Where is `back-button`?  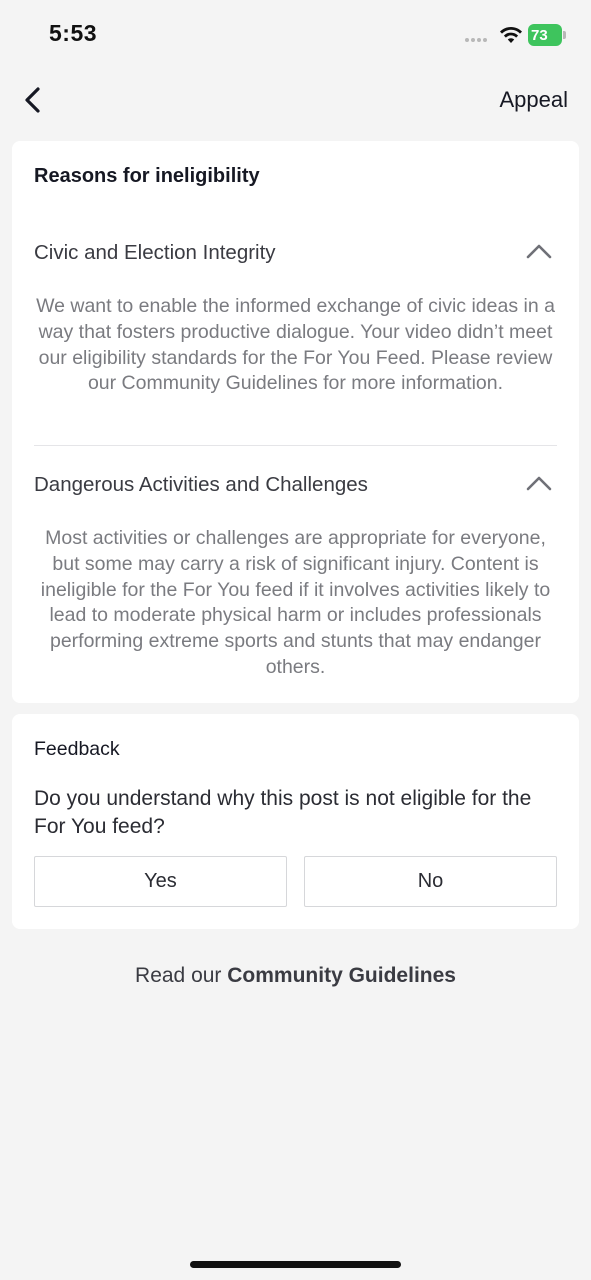
back-button is located at coordinates (34, 100).